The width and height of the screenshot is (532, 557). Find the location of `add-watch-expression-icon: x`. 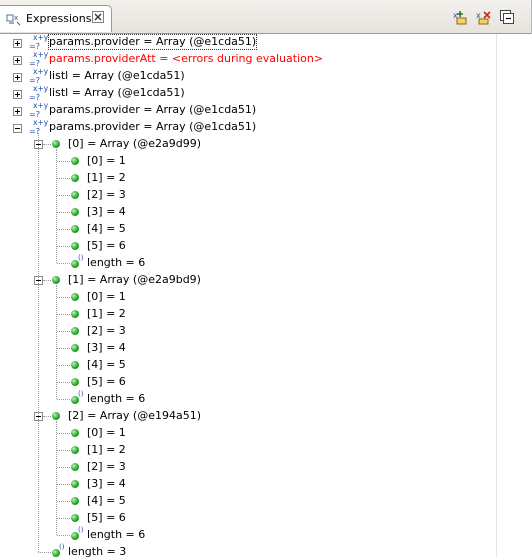

add-watch-expression-icon: x is located at coordinates (461, 17).